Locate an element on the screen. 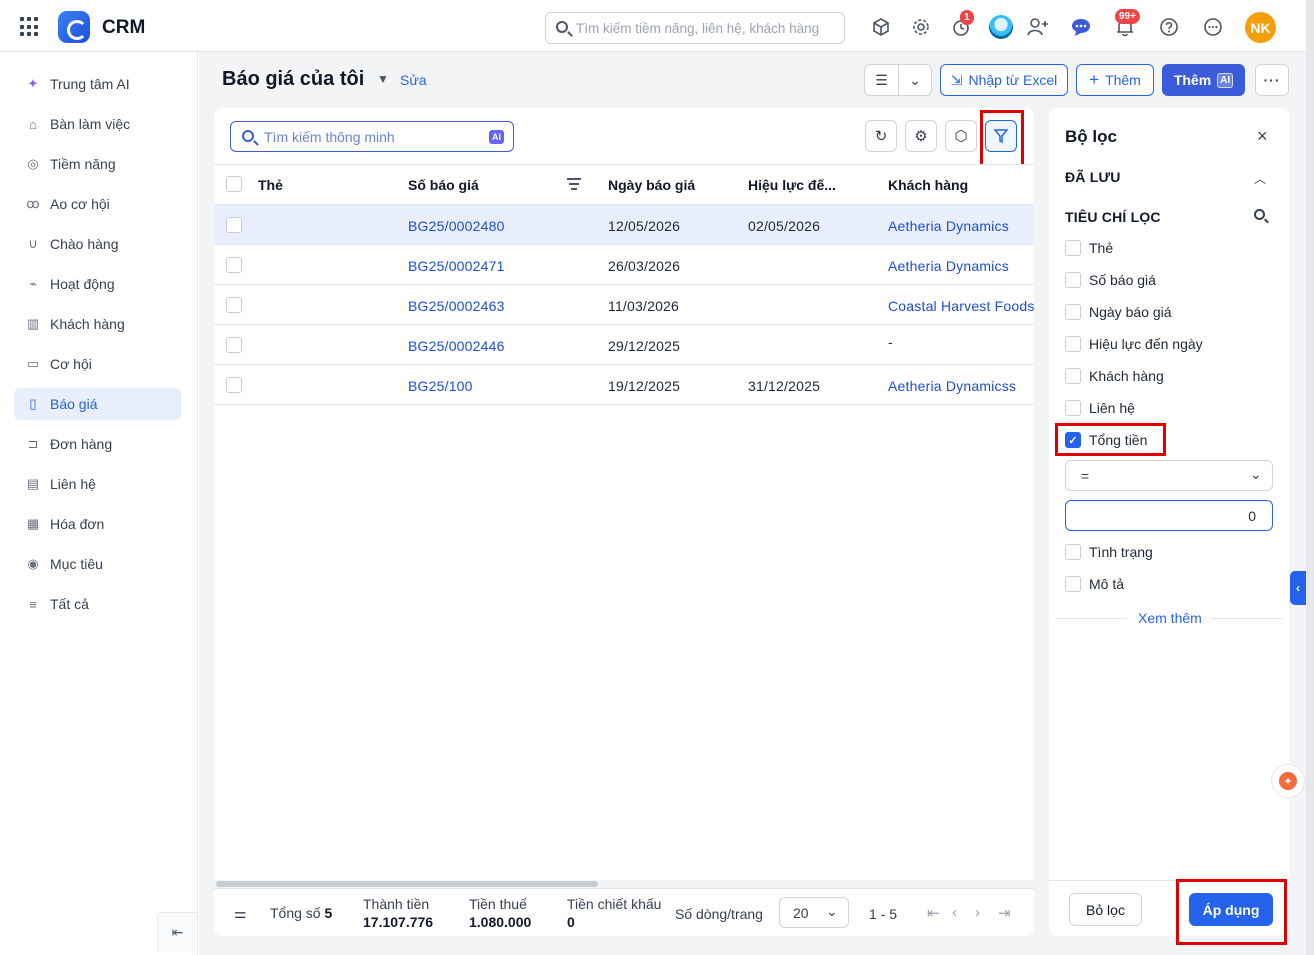  sidebar-item-quotes: ▯ Báo giá is located at coordinates (97, 404).